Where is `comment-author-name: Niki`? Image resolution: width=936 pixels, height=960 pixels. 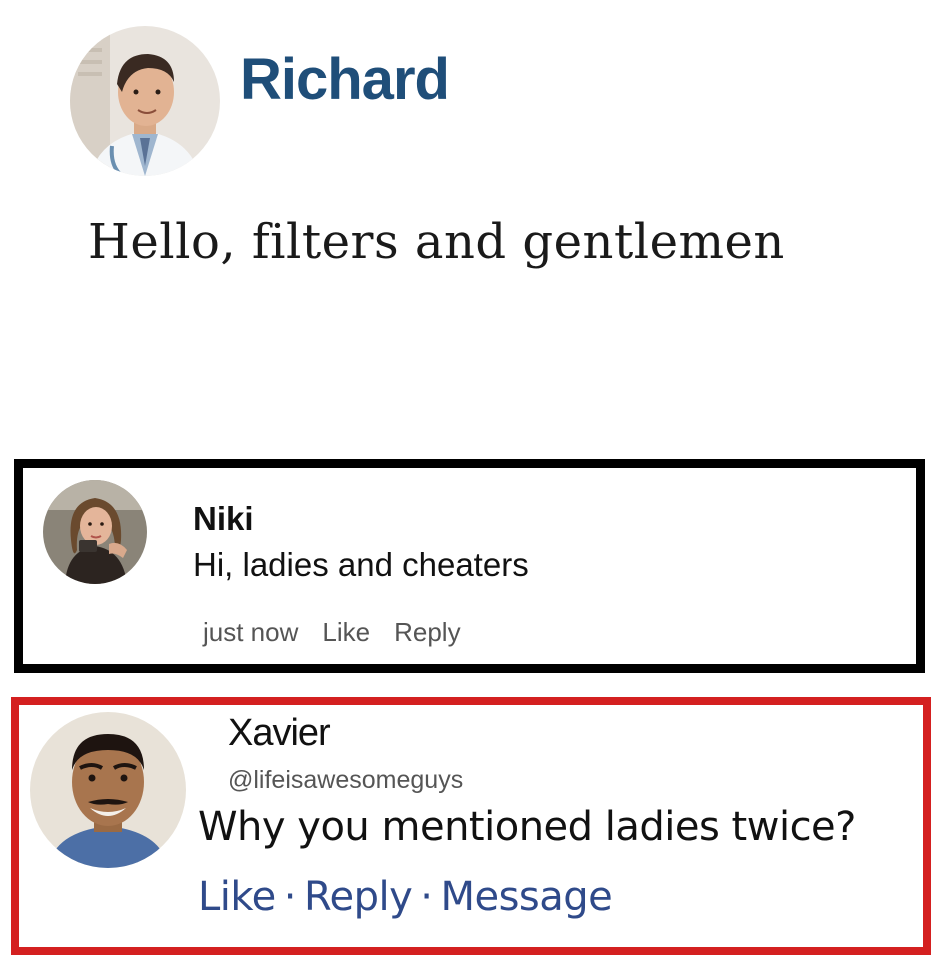
comment-author-name: Niki is located at coordinates (223, 519).